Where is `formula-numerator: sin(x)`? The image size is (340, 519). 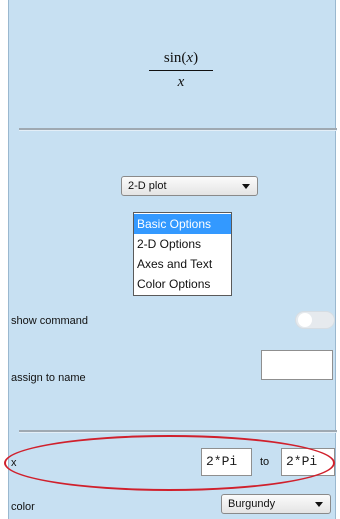
formula-numerator: sin(x) is located at coordinates (181, 58).